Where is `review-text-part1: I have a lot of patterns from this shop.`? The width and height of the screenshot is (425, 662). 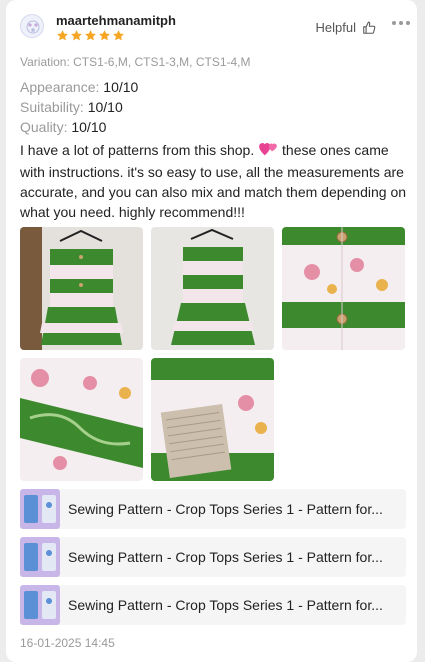
review-text-part1: I have a lot of patterns from this shop. is located at coordinates (137, 150).